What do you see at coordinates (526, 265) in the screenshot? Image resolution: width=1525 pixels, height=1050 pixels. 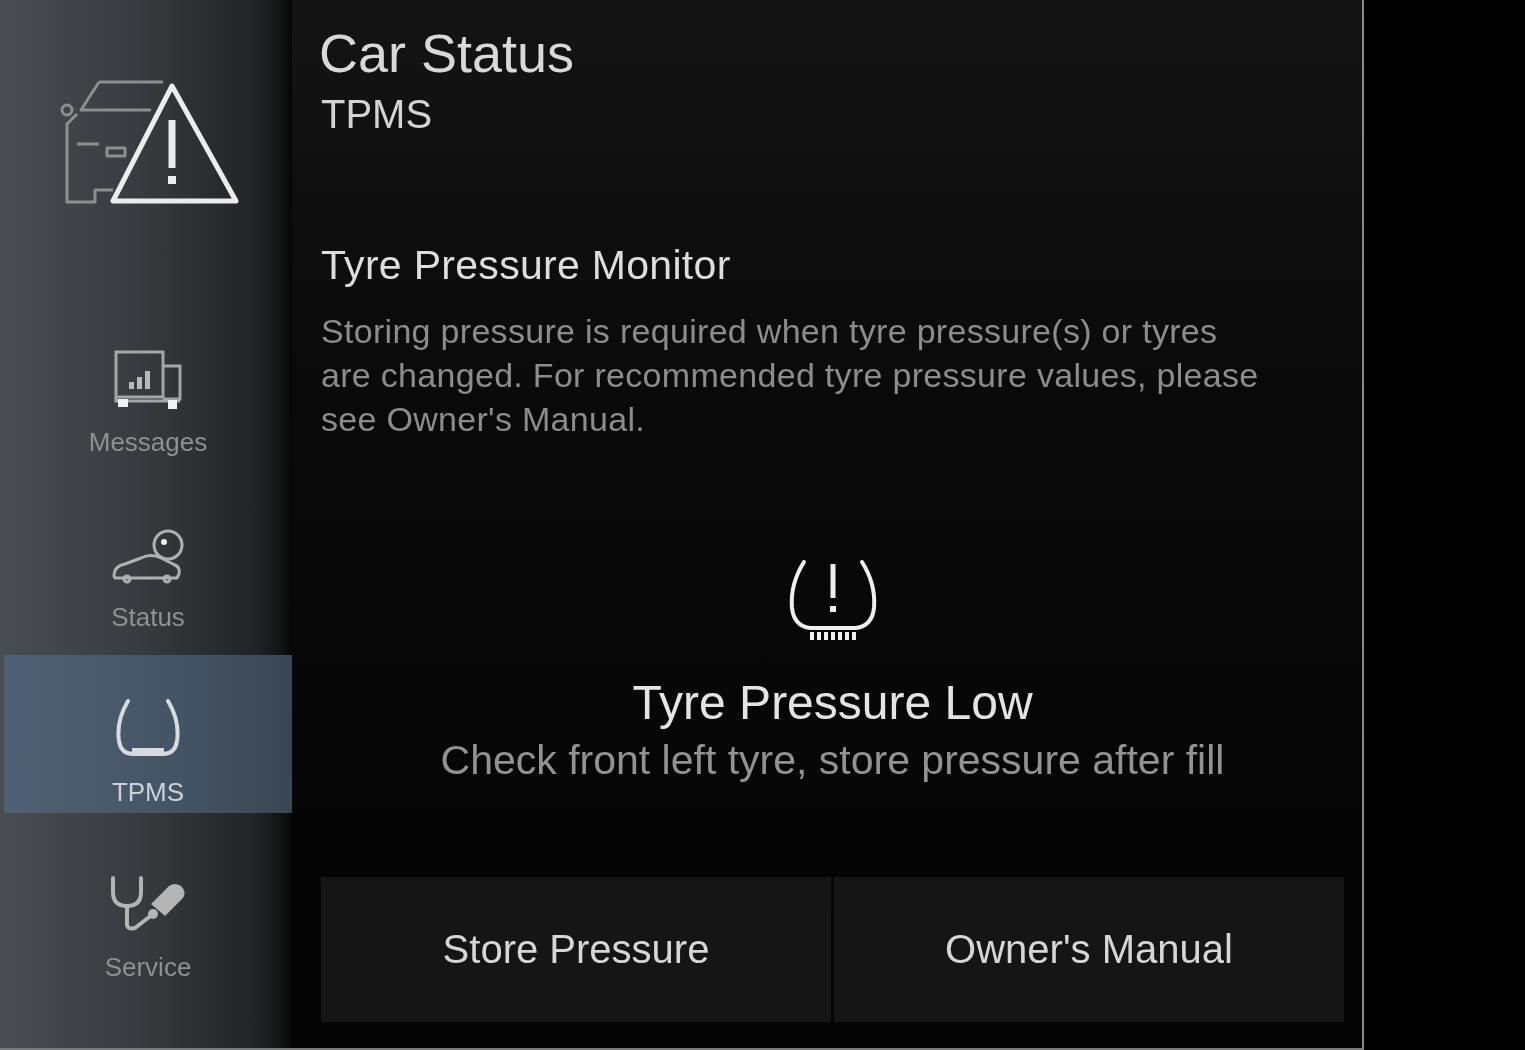 I see `section-heading: Tyre Pressure Monitor` at bounding box center [526, 265].